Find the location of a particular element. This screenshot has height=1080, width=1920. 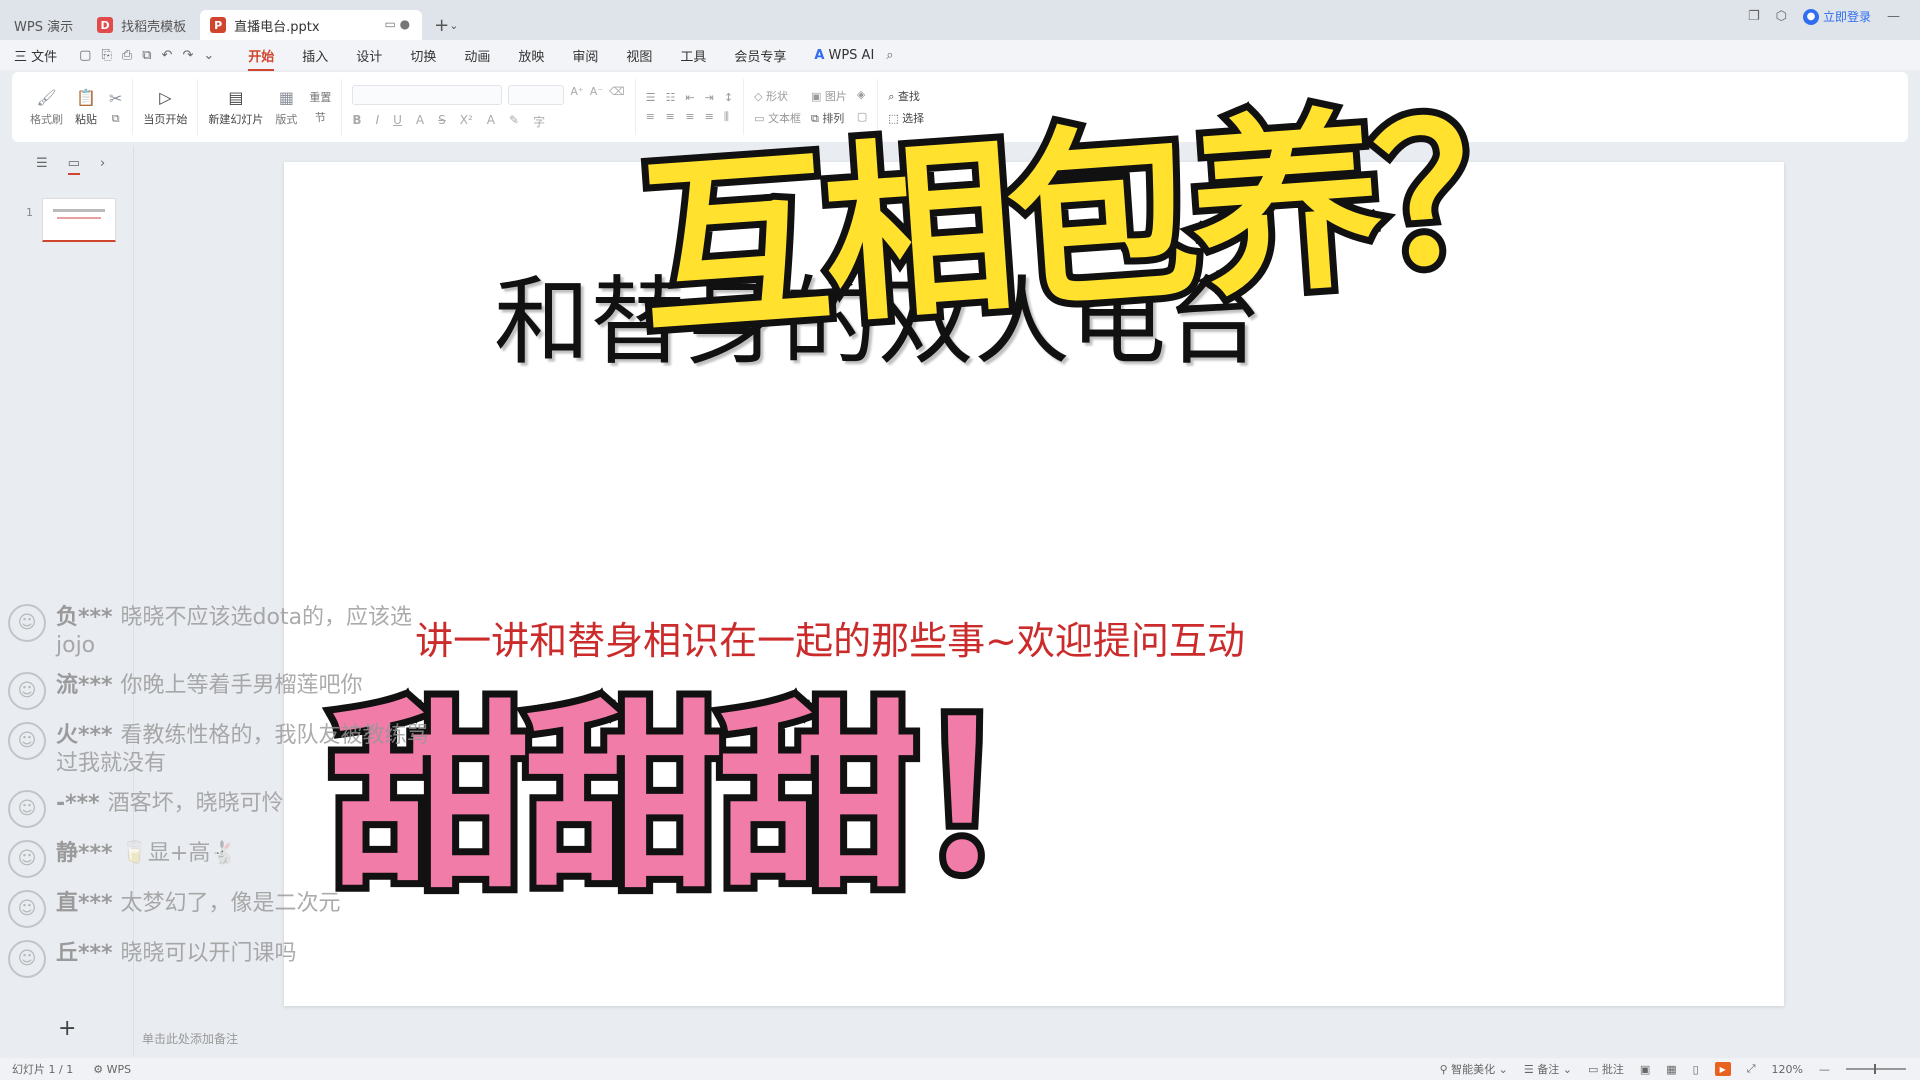

arrange-button: ⧉ 排列 is located at coordinates (829, 118).